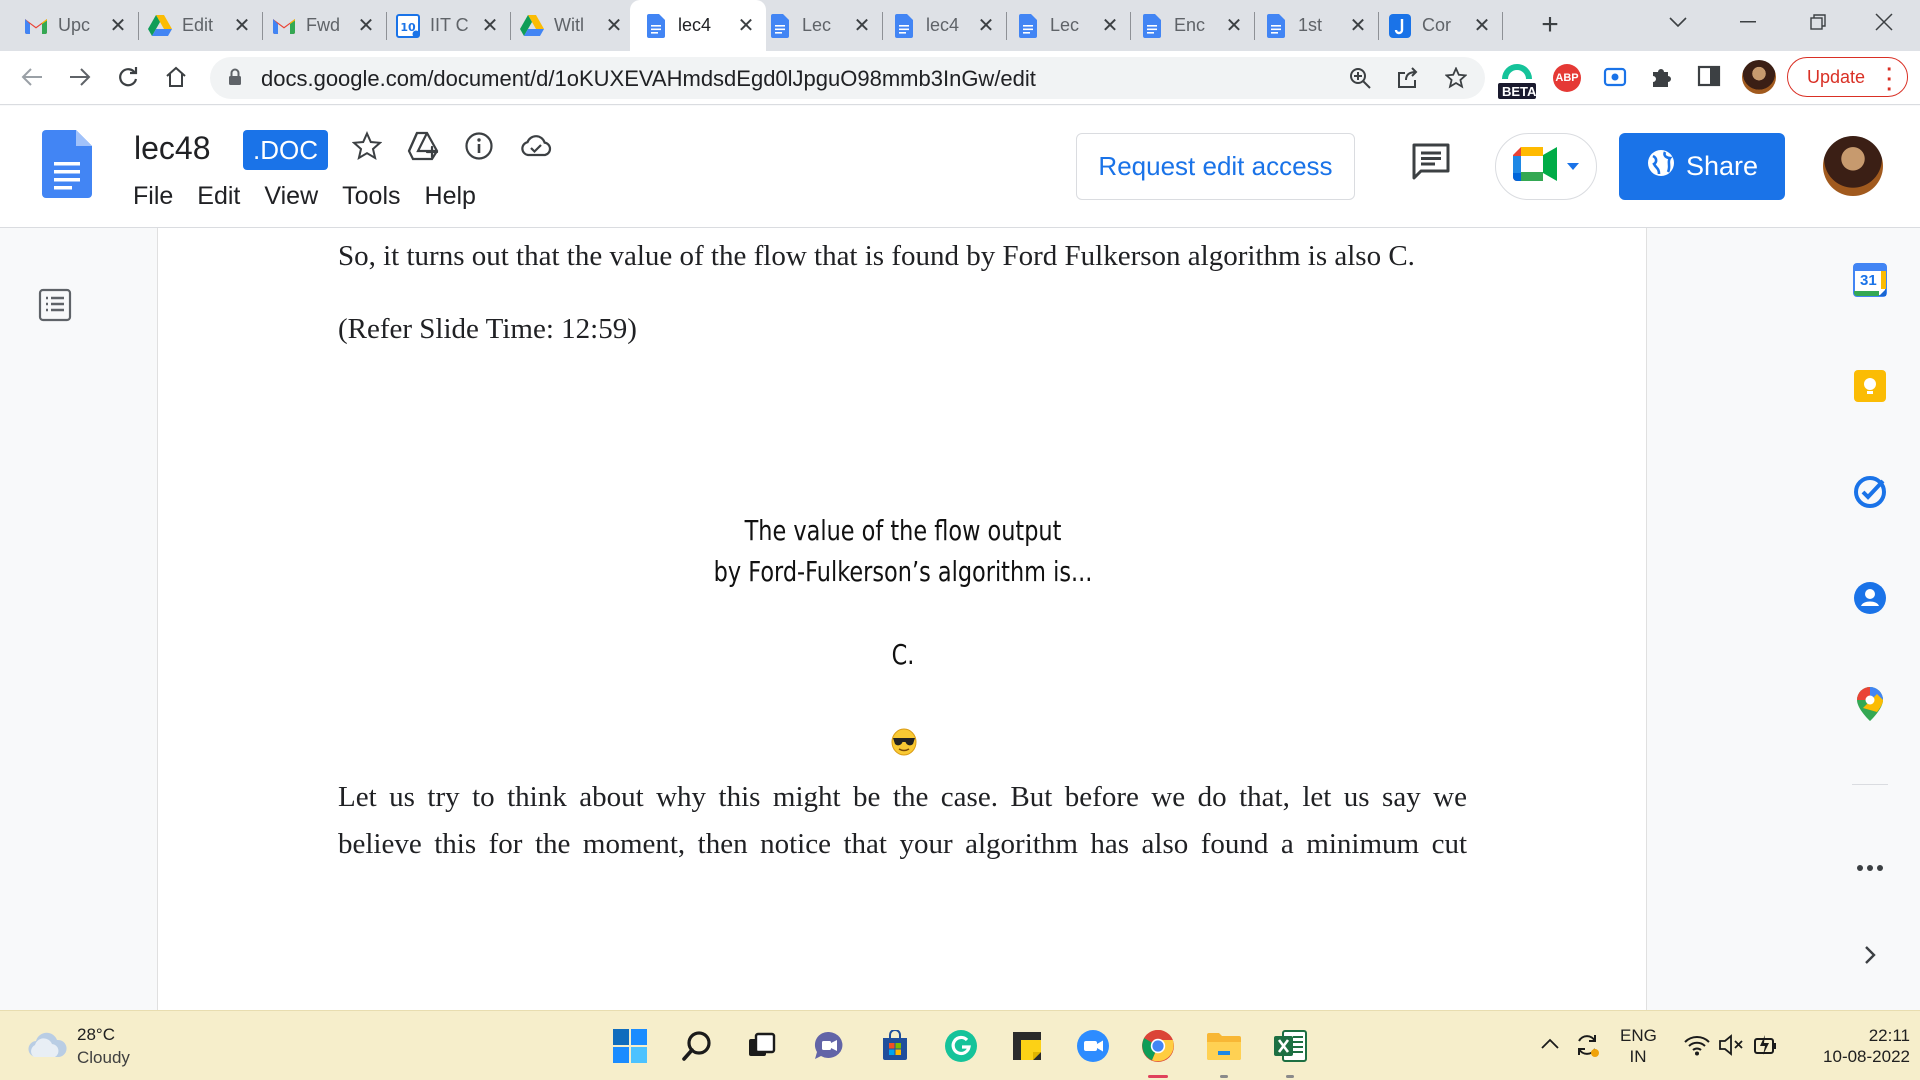 The image size is (1920, 1080). I want to click on clock: 22:11 10-08-2022, so click(1850, 1046).